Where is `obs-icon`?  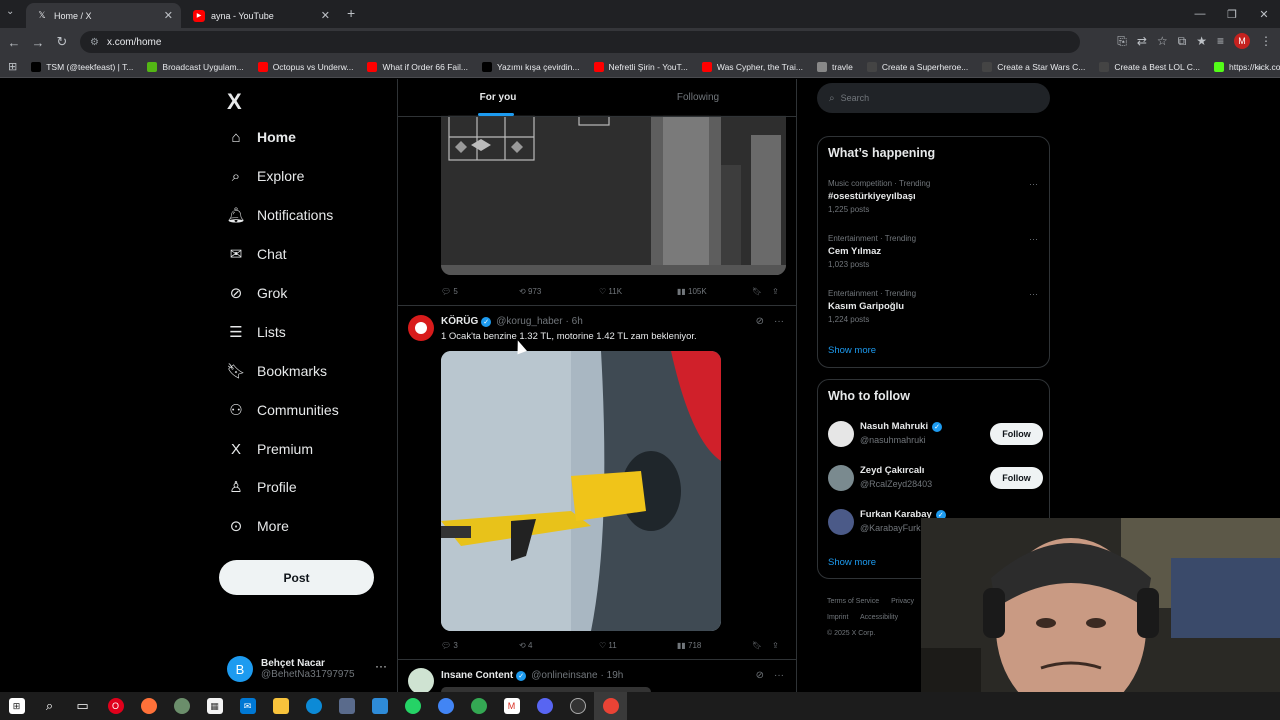 obs-icon is located at coordinates (577, 706).